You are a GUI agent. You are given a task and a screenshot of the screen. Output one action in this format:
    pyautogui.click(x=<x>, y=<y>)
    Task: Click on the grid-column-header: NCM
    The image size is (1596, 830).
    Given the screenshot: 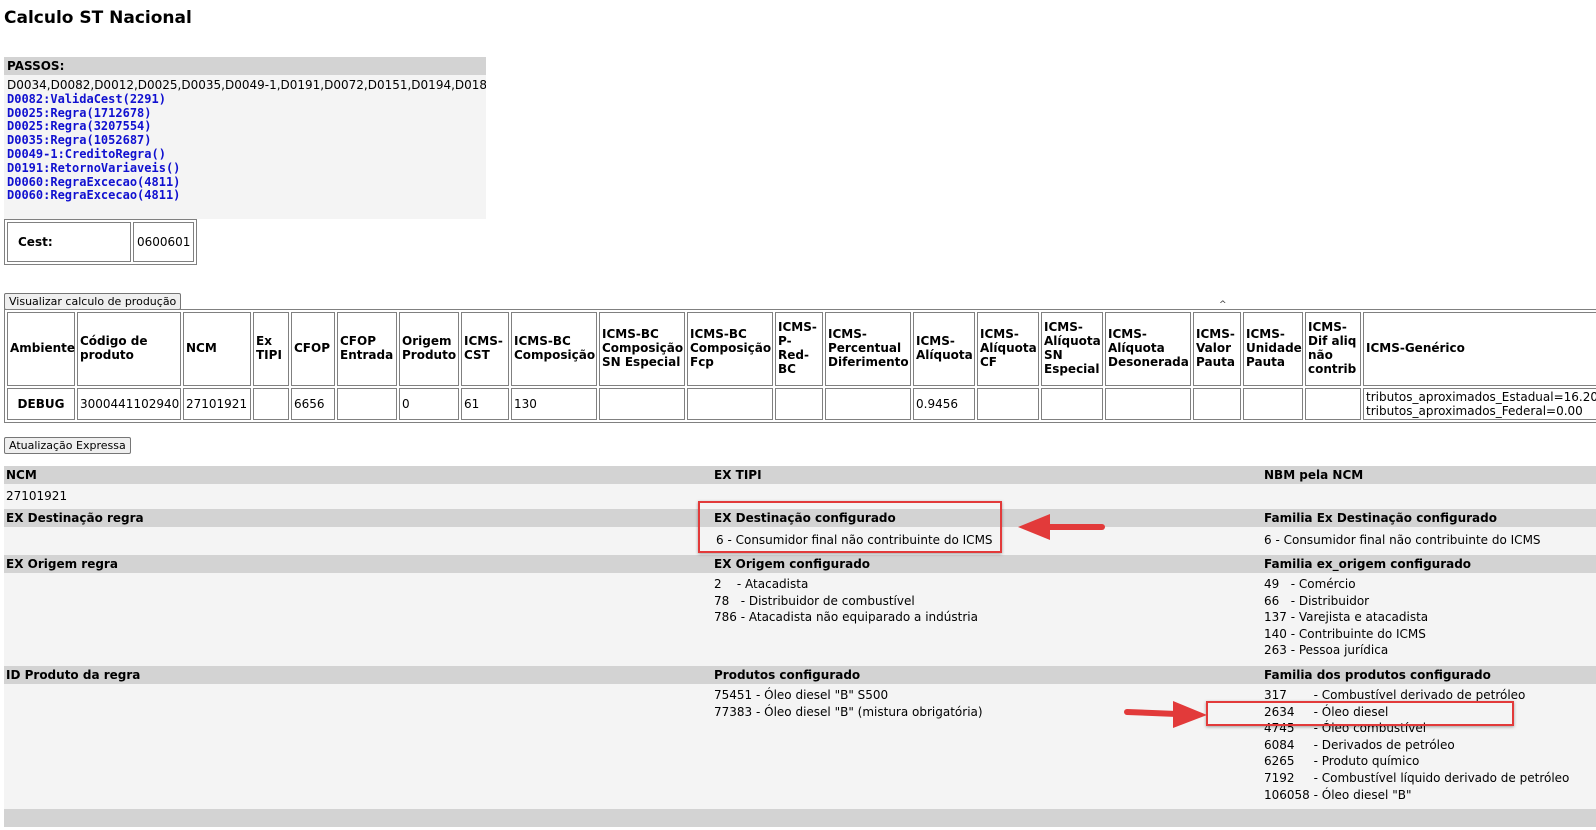 What is the action you would take?
    pyautogui.click(x=217, y=349)
    